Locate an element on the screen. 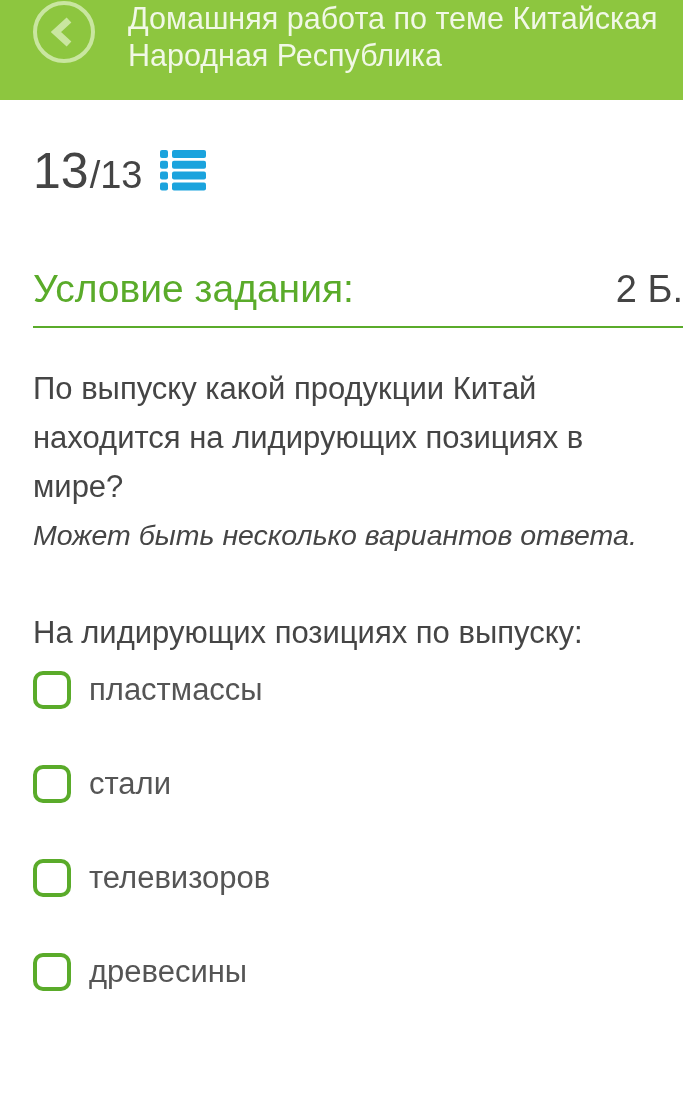  back-button is located at coordinates (64, 32).